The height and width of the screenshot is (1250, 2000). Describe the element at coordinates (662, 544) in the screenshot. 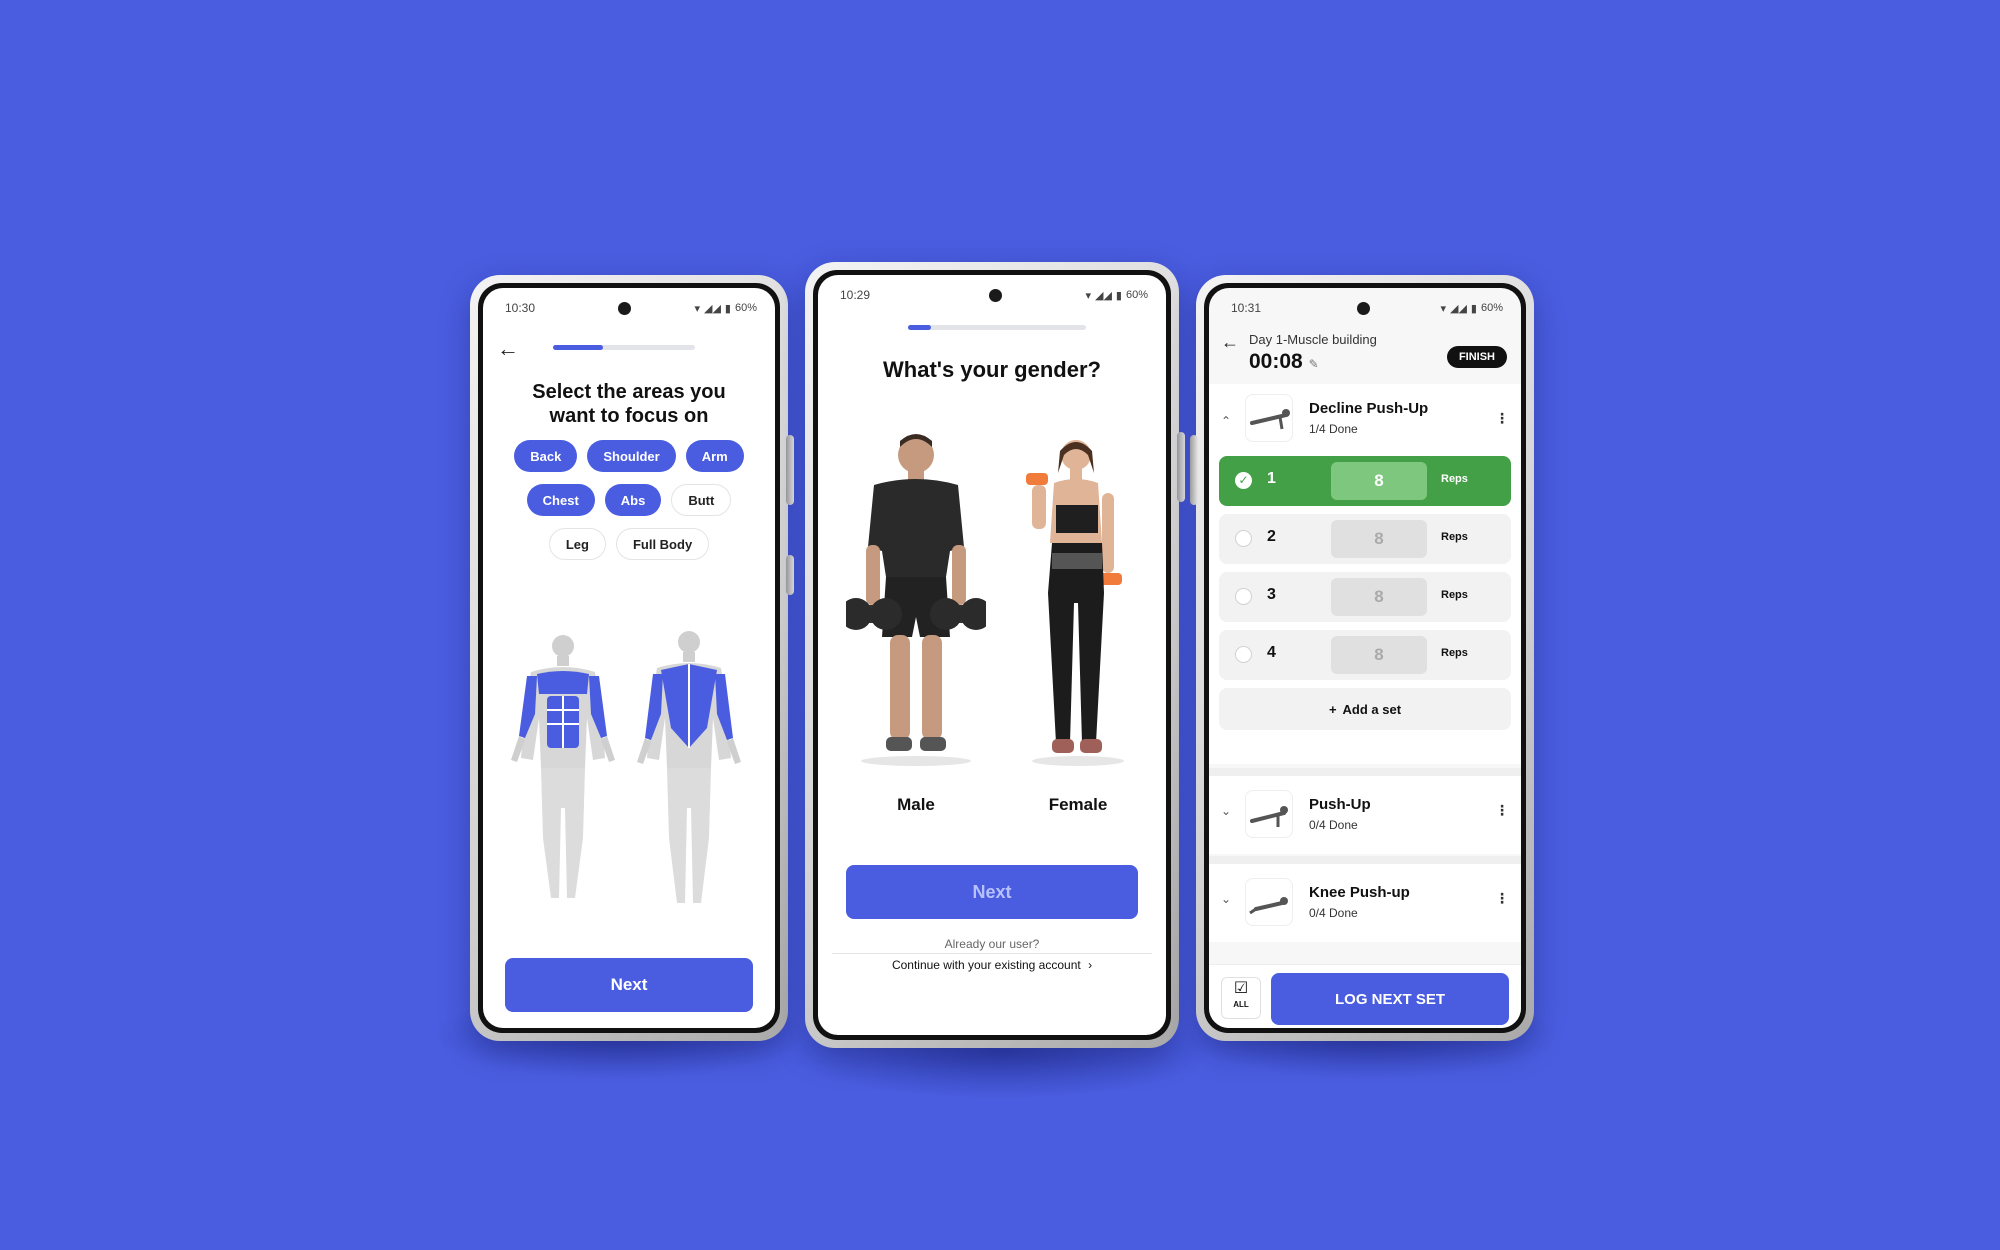

I see `chip-full-body: Full Body` at that location.